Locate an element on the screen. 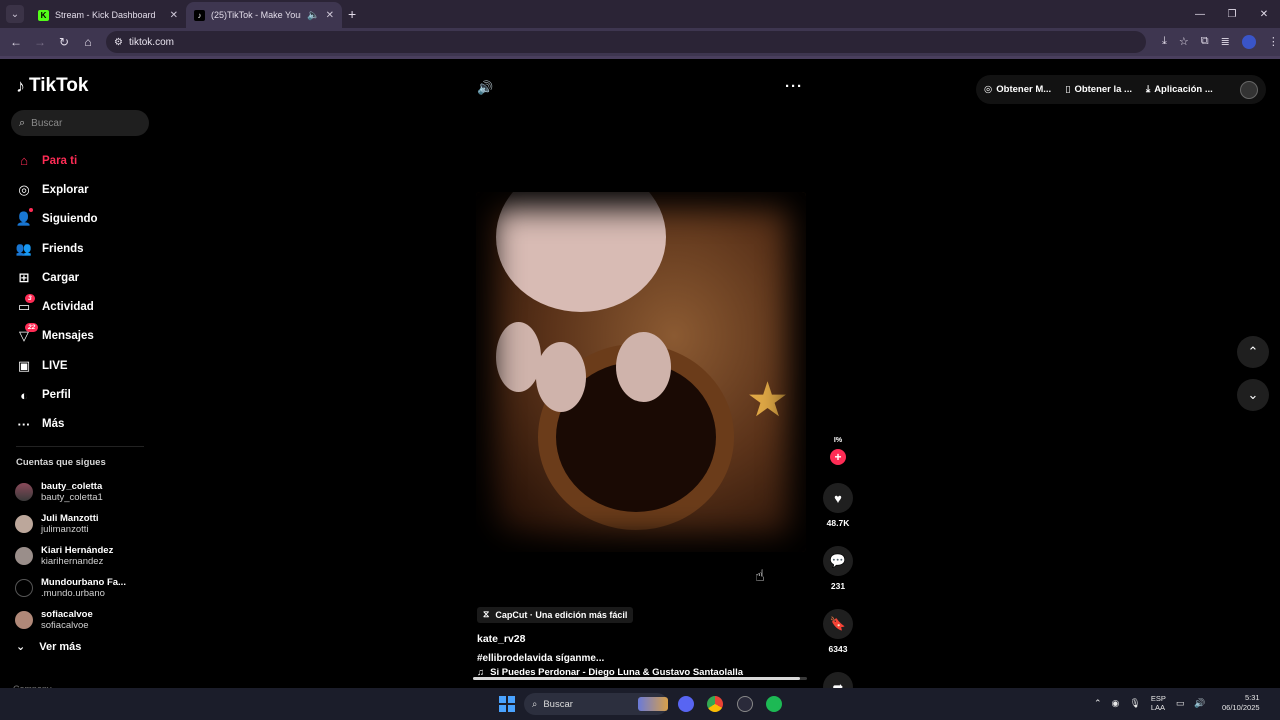 The image size is (1280, 720). new-tab-button: + is located at coordinates (352, 14).